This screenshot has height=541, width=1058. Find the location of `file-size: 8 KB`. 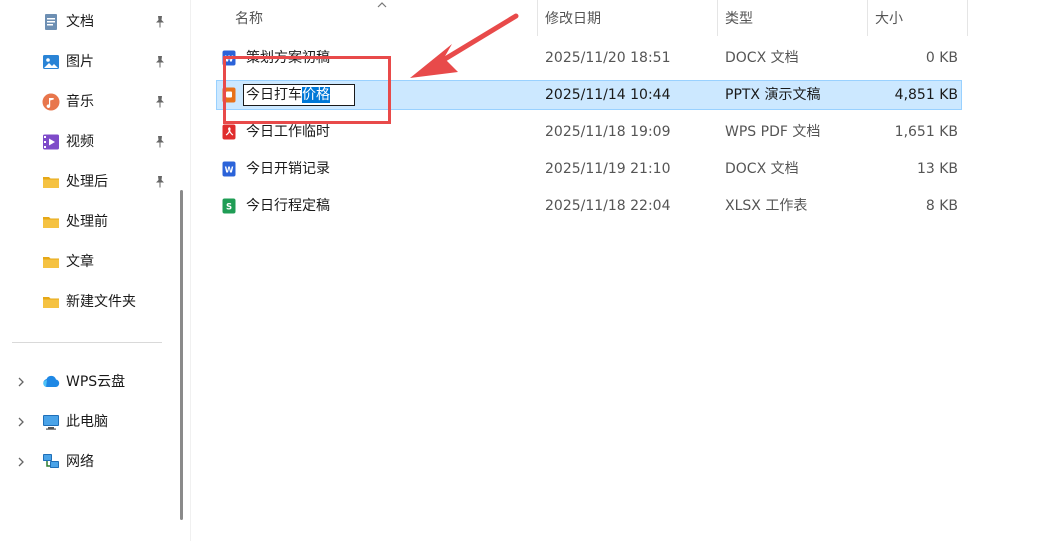

file-size: 8 KB is located at coordinates (941, 206).